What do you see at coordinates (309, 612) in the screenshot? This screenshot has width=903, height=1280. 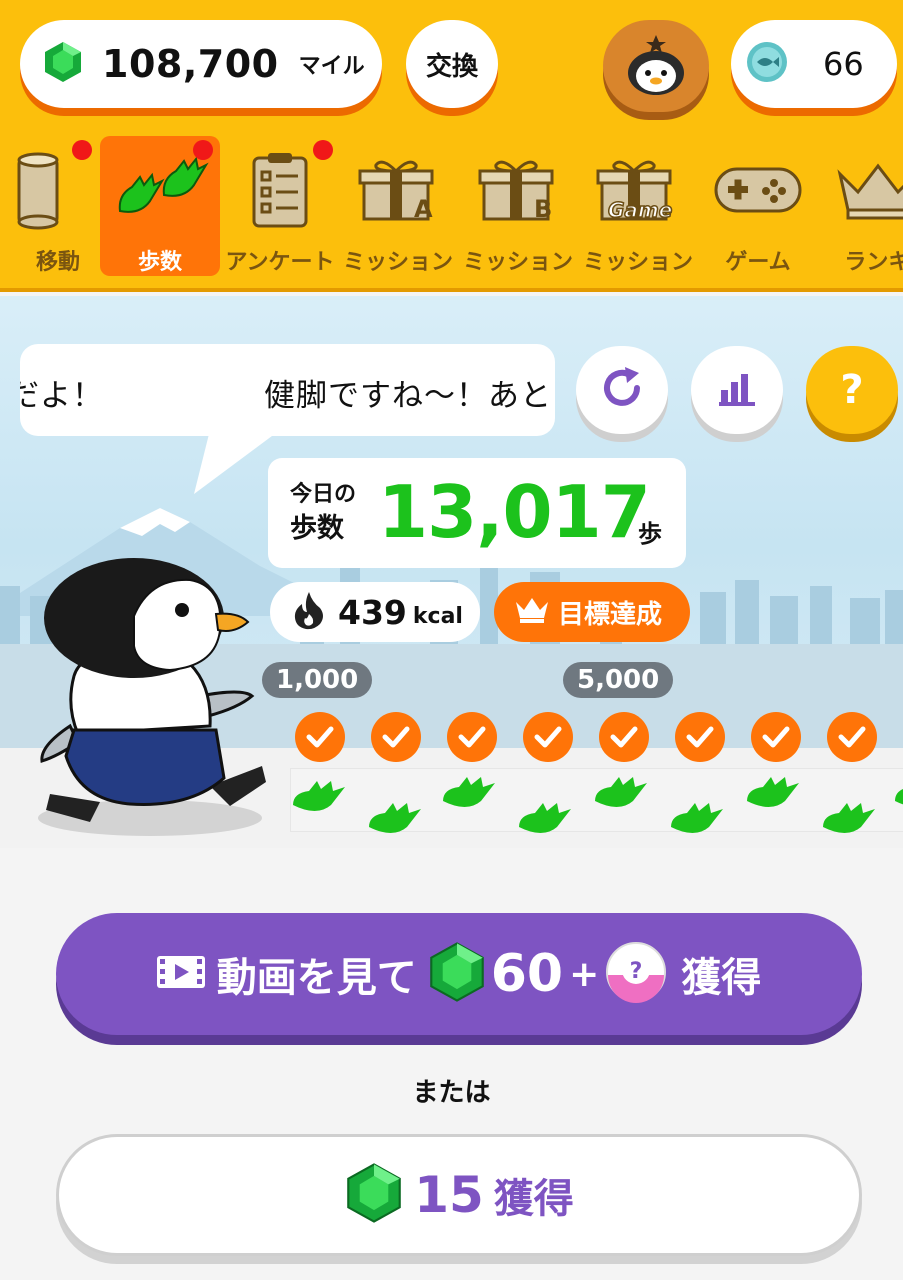 I see `flame-icon` at bounding box center [309, 612].